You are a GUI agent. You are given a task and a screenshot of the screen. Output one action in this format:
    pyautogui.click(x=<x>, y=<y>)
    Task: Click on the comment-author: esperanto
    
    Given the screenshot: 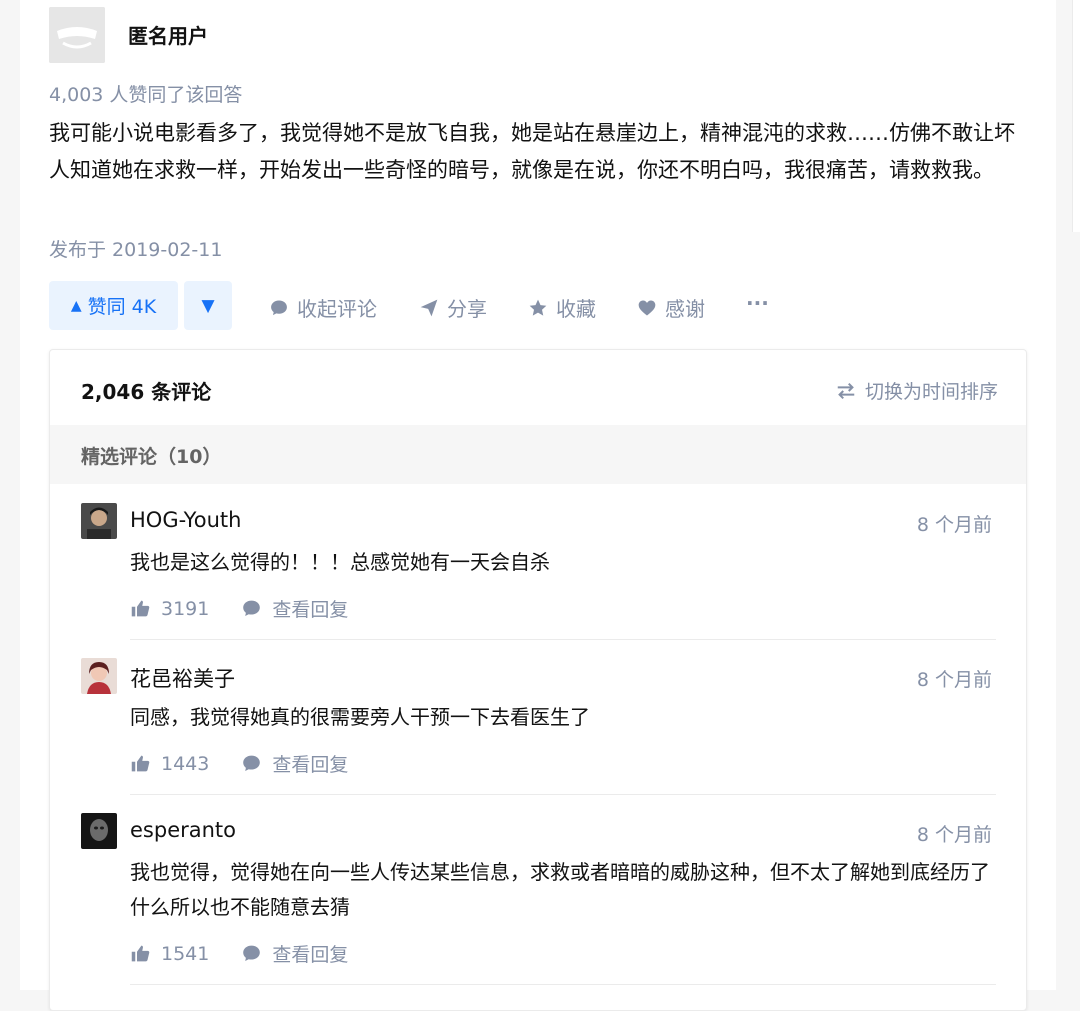 What is the action you would take?
    pyautogui.click(x=183, y=830)
    